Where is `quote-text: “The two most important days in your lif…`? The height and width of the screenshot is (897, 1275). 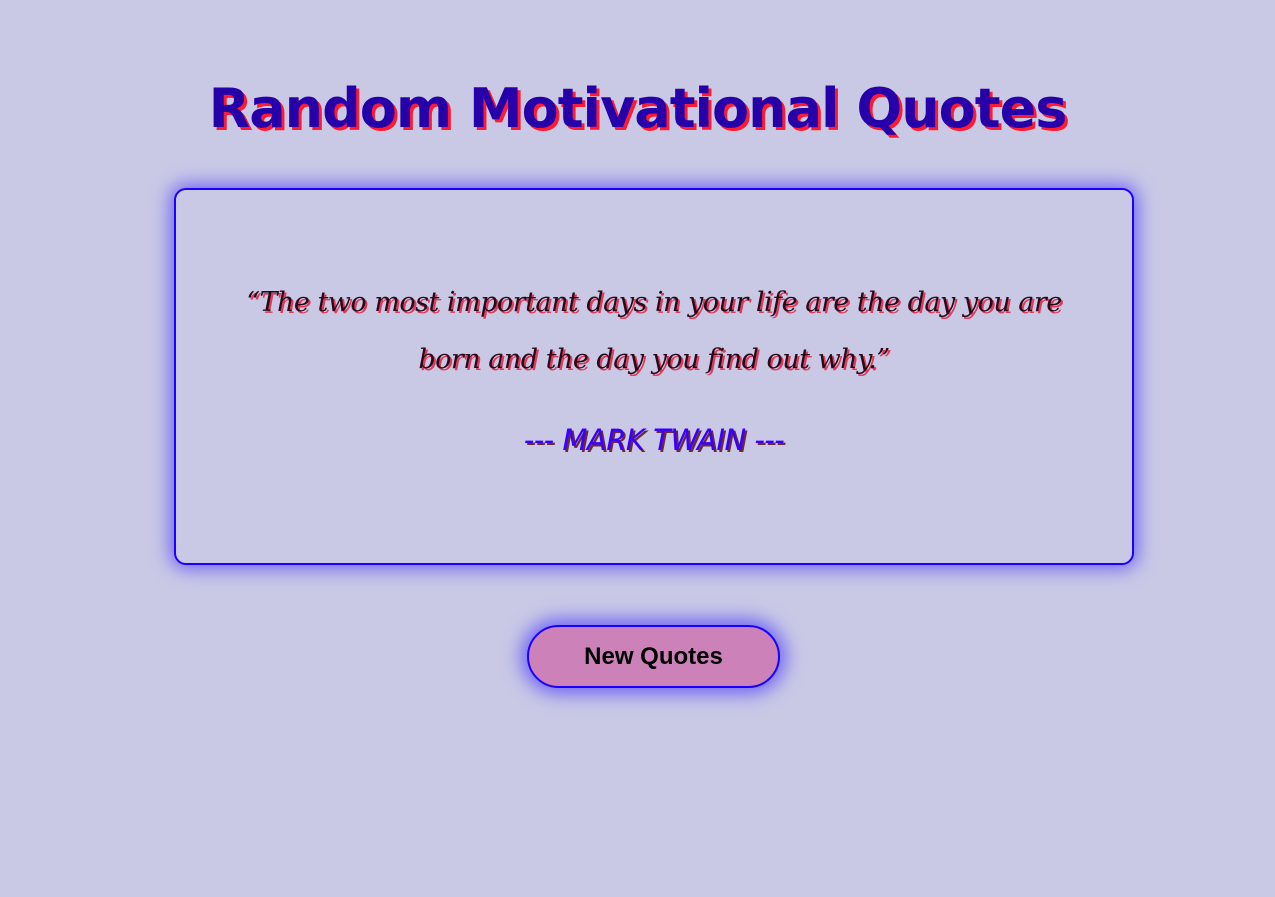
quote-text: “The two most important days in your lif… is located at coordinates (654, 331).